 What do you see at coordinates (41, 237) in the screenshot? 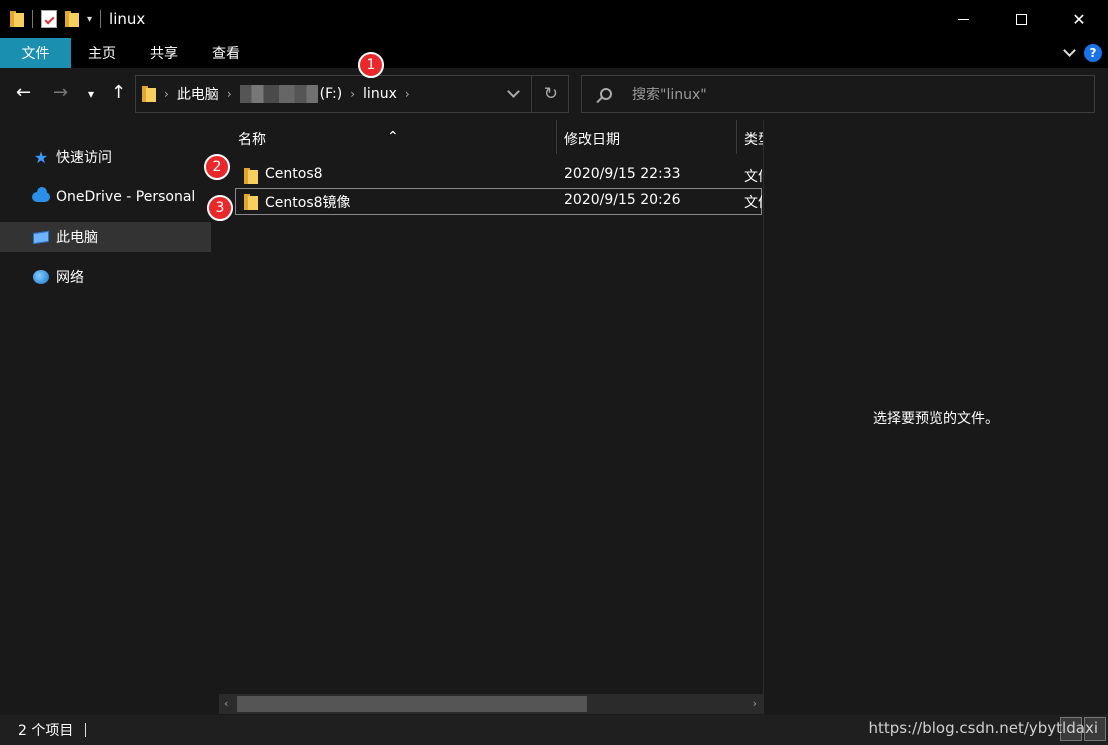
I see `computer-icon` at bounding box center [41, 237].